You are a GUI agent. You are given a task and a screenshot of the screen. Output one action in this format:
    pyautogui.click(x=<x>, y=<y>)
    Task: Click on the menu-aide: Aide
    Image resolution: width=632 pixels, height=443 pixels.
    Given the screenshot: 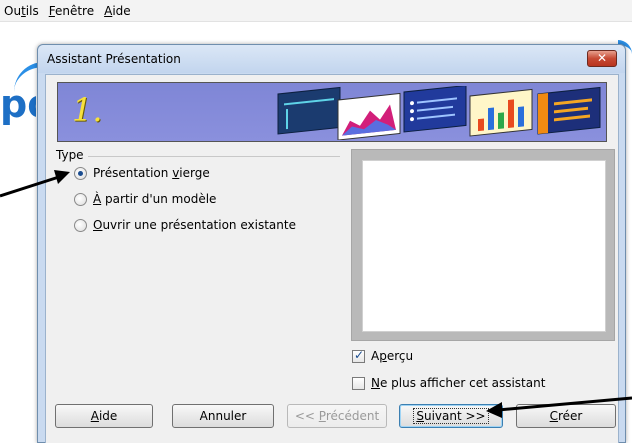 What is the action you would take?
    pyautogui.click(x=117, y=11)
    